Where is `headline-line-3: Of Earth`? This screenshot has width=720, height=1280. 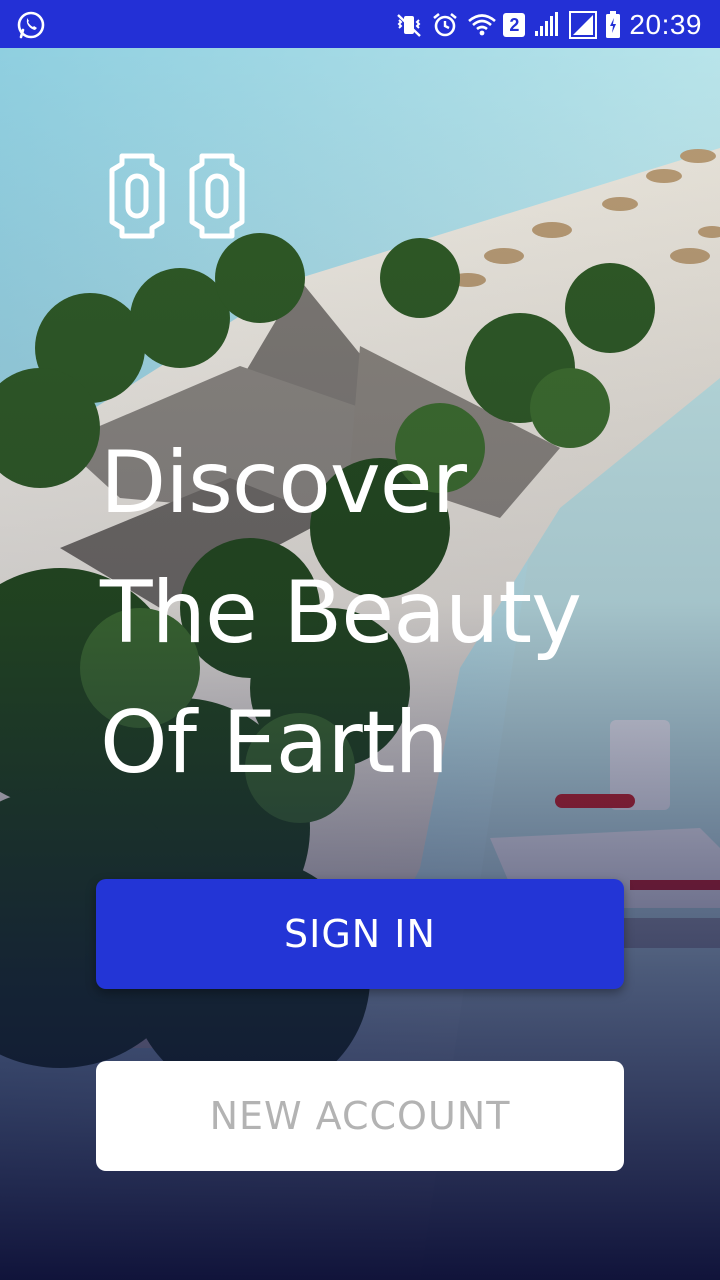 headline-line-3: Of Earth is located at coordinates (274, 743).